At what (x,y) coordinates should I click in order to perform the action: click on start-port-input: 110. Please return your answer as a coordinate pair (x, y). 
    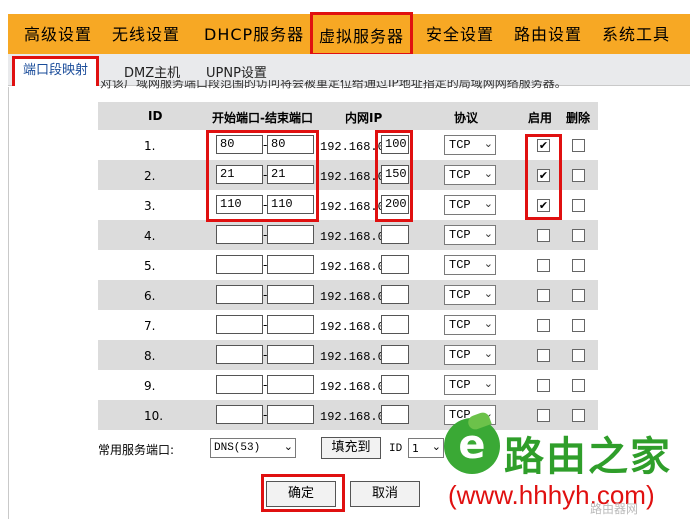
    Looking at the image, I should click on (239, 204).